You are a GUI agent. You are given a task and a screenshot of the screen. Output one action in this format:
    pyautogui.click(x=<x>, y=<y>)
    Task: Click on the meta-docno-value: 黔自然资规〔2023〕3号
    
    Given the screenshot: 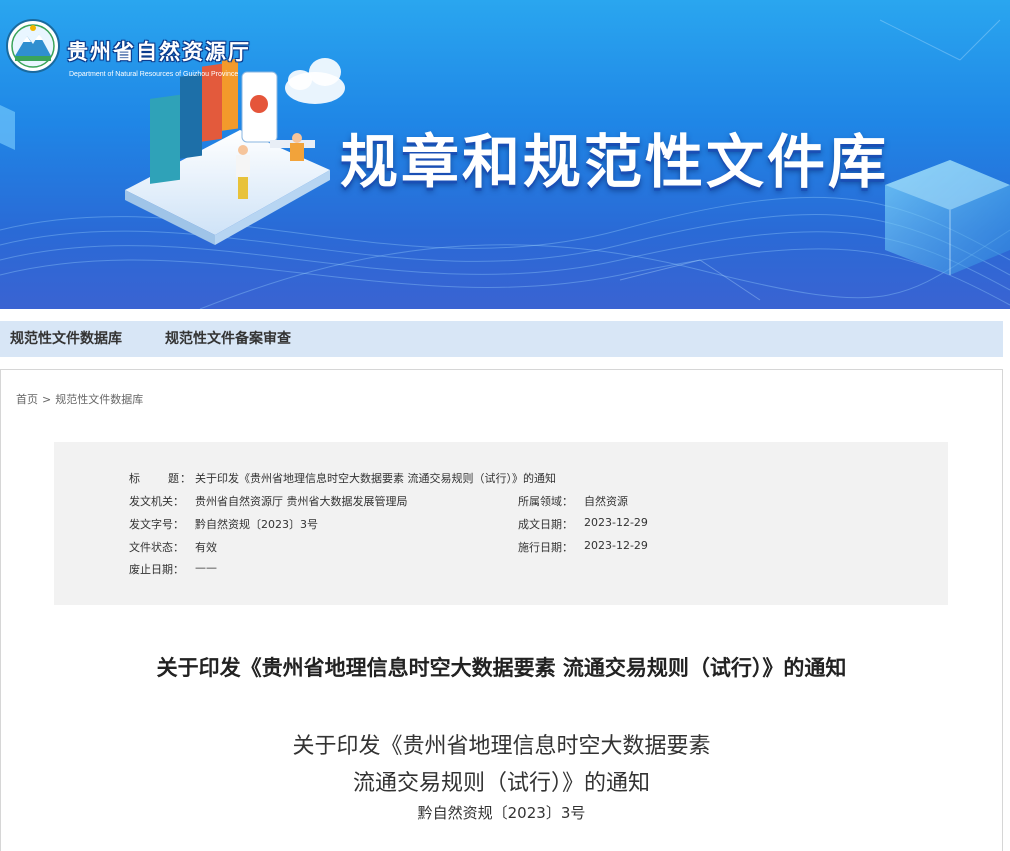 What is the action you would take?
    pyautogui.click(x=256, y=524)
    